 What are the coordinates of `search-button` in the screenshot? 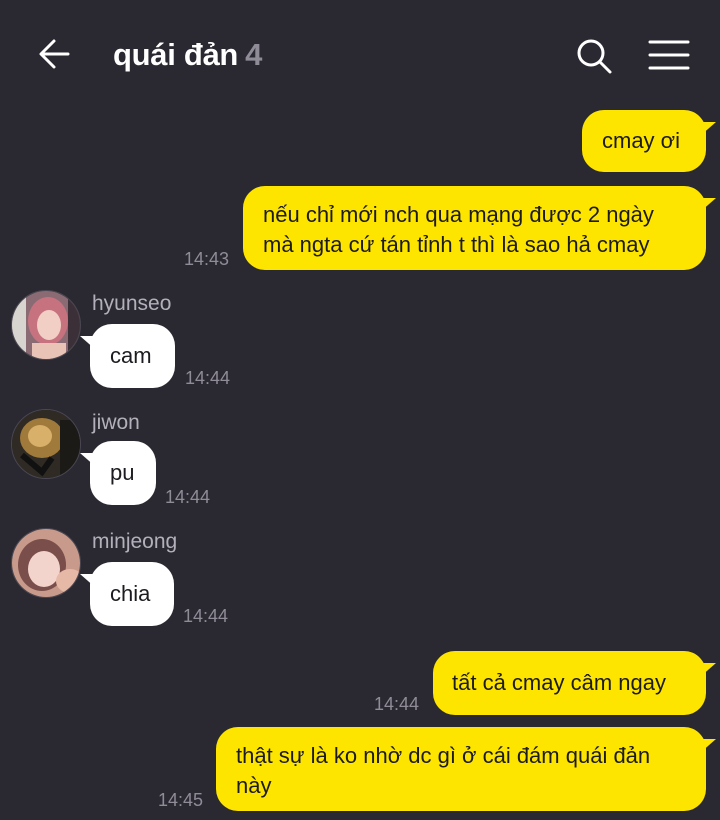 It's located at (594, 56).